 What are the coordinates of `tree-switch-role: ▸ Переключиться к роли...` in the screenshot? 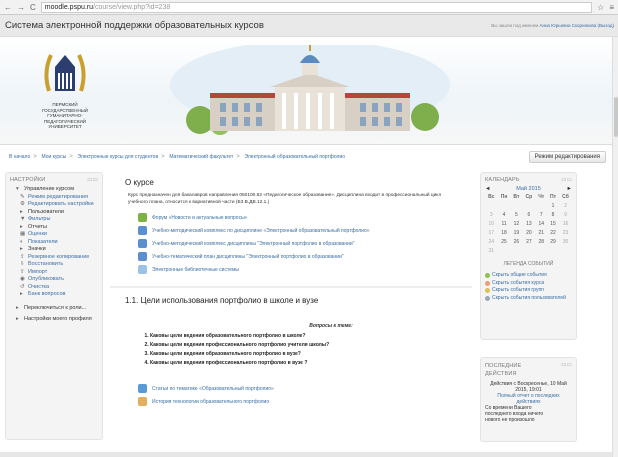 It's located at (54, 309).